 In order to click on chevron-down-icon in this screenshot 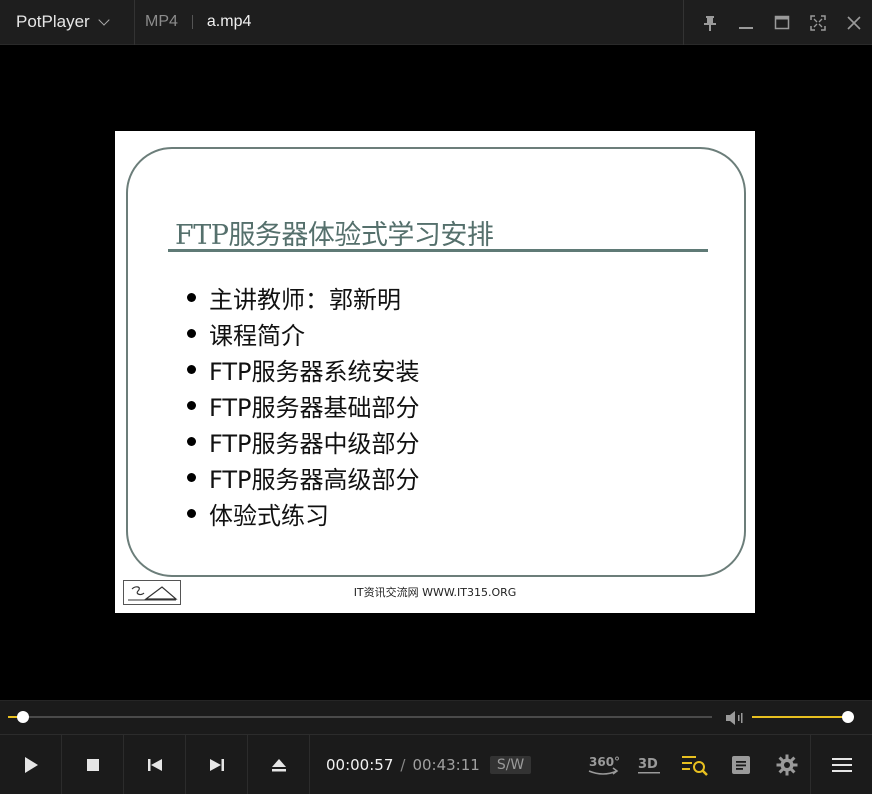, I will do `click(104, 20)`.